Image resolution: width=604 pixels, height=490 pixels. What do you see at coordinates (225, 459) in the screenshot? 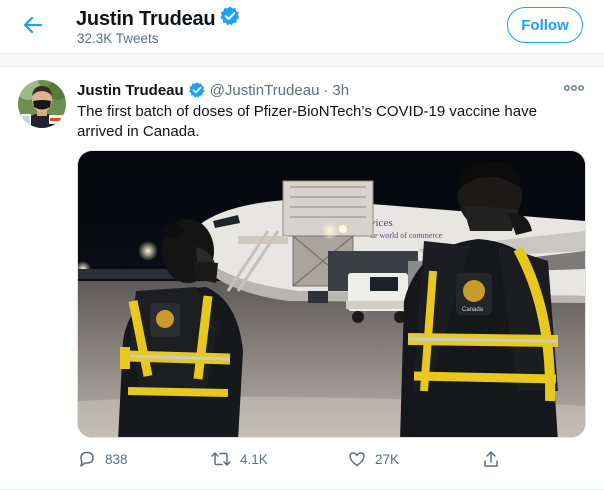
I see `retweet-icon` at bounding box center [225, 459].